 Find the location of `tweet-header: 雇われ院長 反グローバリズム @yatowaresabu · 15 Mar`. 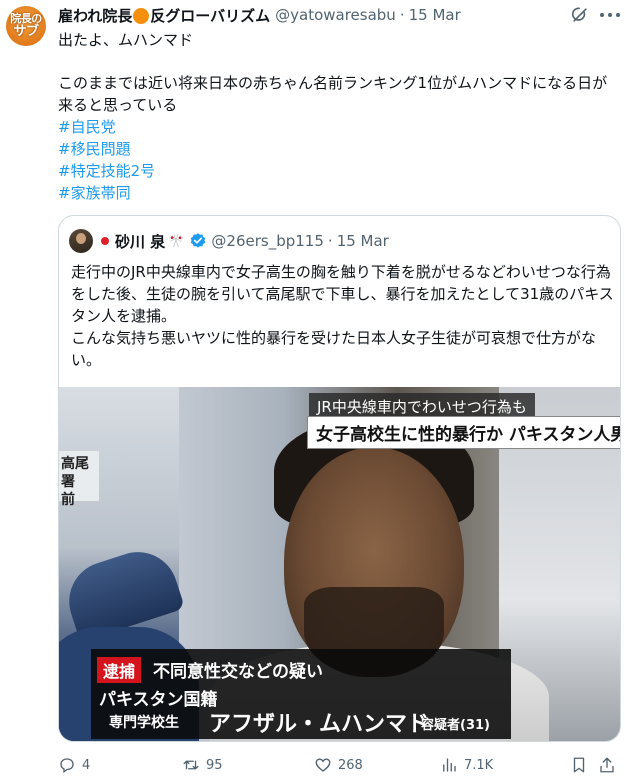

tweet-header: 雇われ院長 反グローバリズム @yatowaresabu · 15 Mar is located at coordinates (259, 15).